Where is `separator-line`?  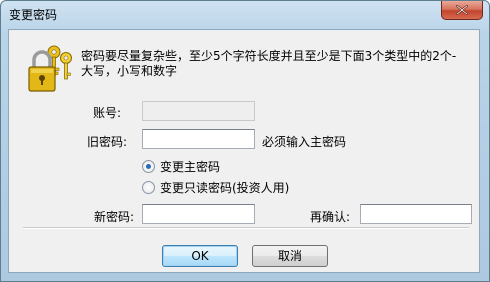
separator-line is located at coordinates (246, 228).